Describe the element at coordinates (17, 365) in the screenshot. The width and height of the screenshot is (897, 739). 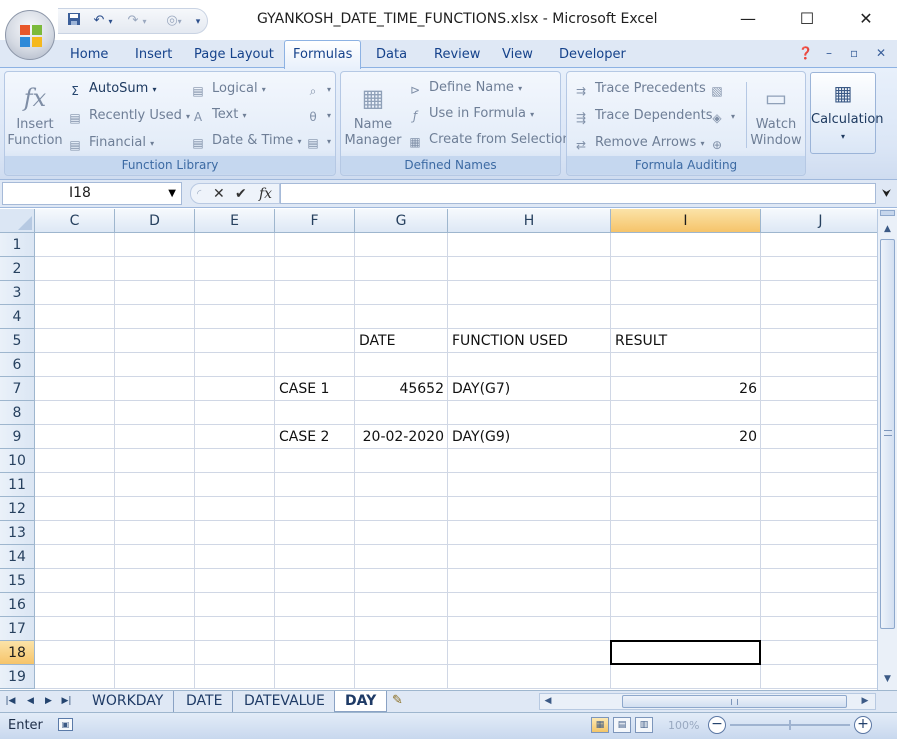
I see `row-header-6: 6` at that location.